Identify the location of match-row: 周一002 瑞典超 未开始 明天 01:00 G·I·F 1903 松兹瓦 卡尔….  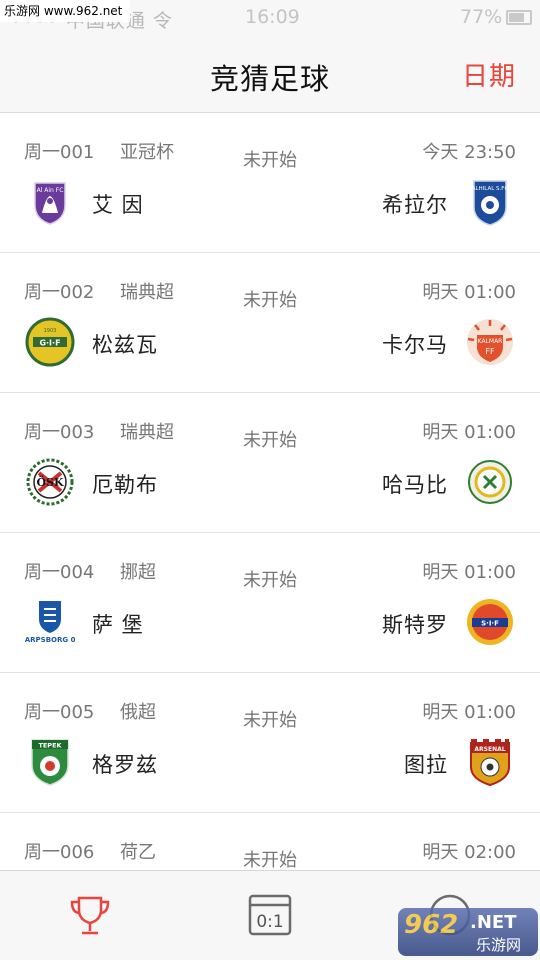
(270, 323).